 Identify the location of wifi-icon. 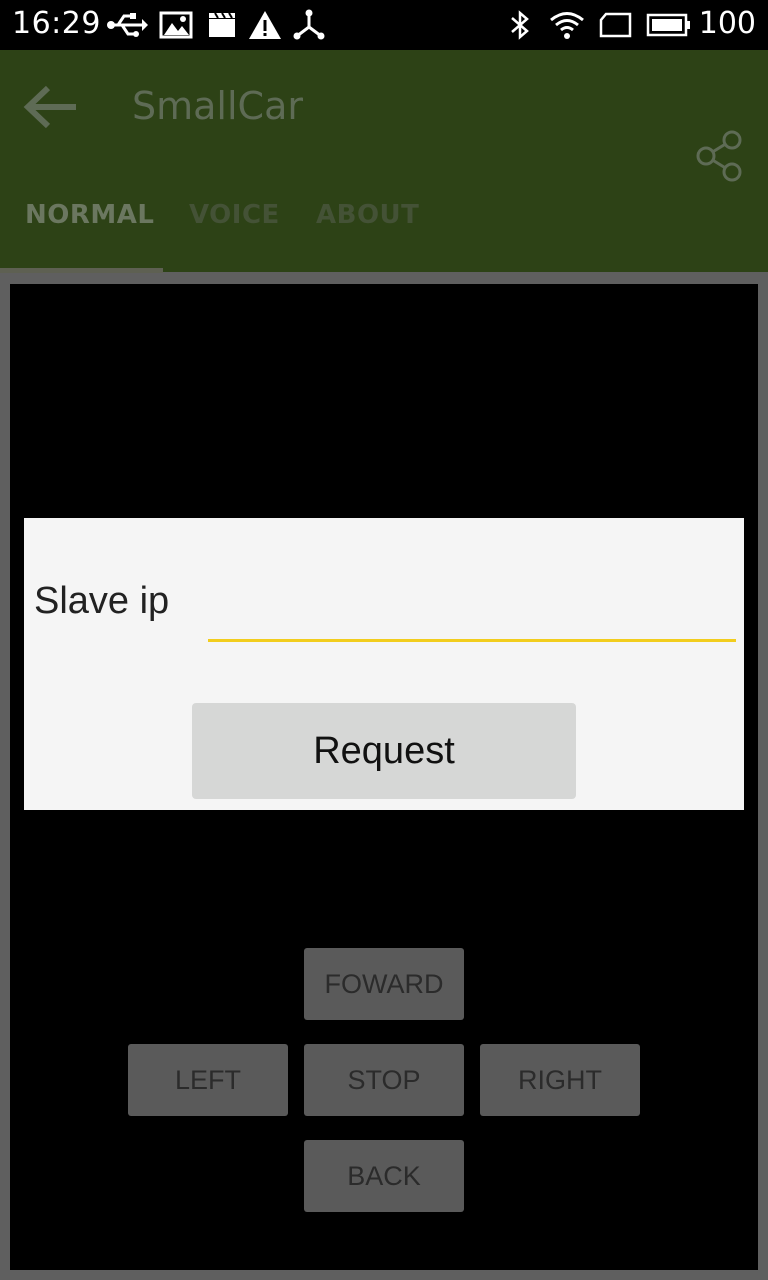
(567, 25).